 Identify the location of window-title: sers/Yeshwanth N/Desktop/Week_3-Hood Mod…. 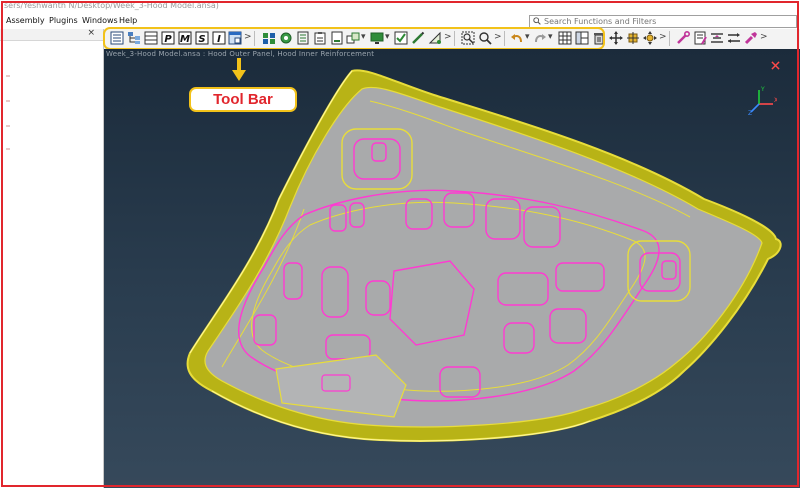
(111, 5).